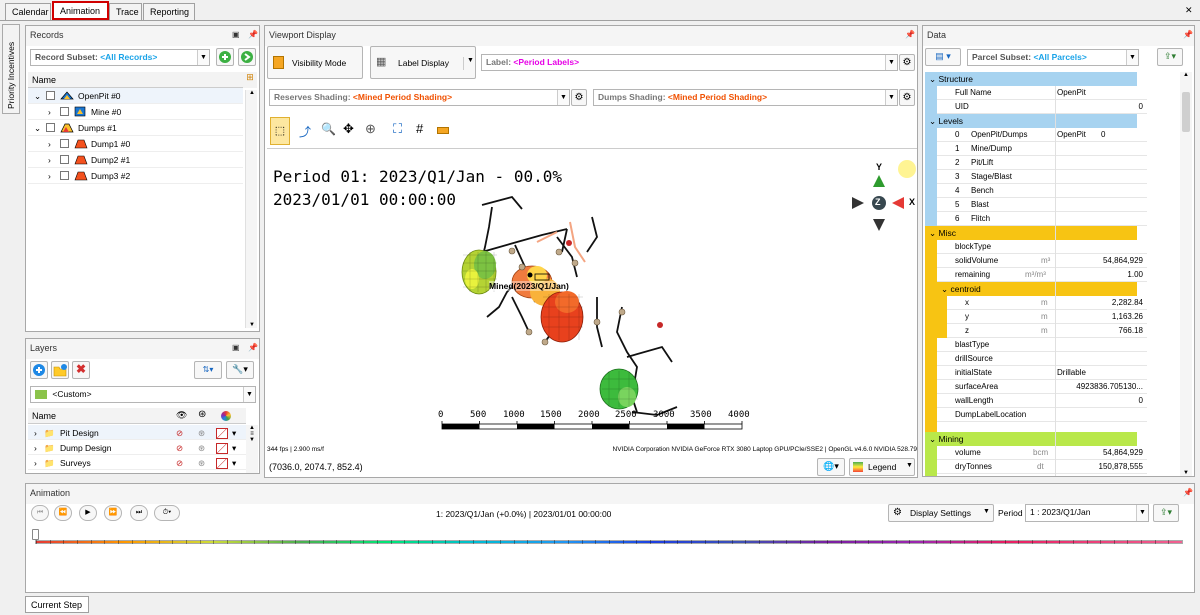 This screenshot has width=1200, height=615. I want to click on animation-title: Animation, so click(610, 494).